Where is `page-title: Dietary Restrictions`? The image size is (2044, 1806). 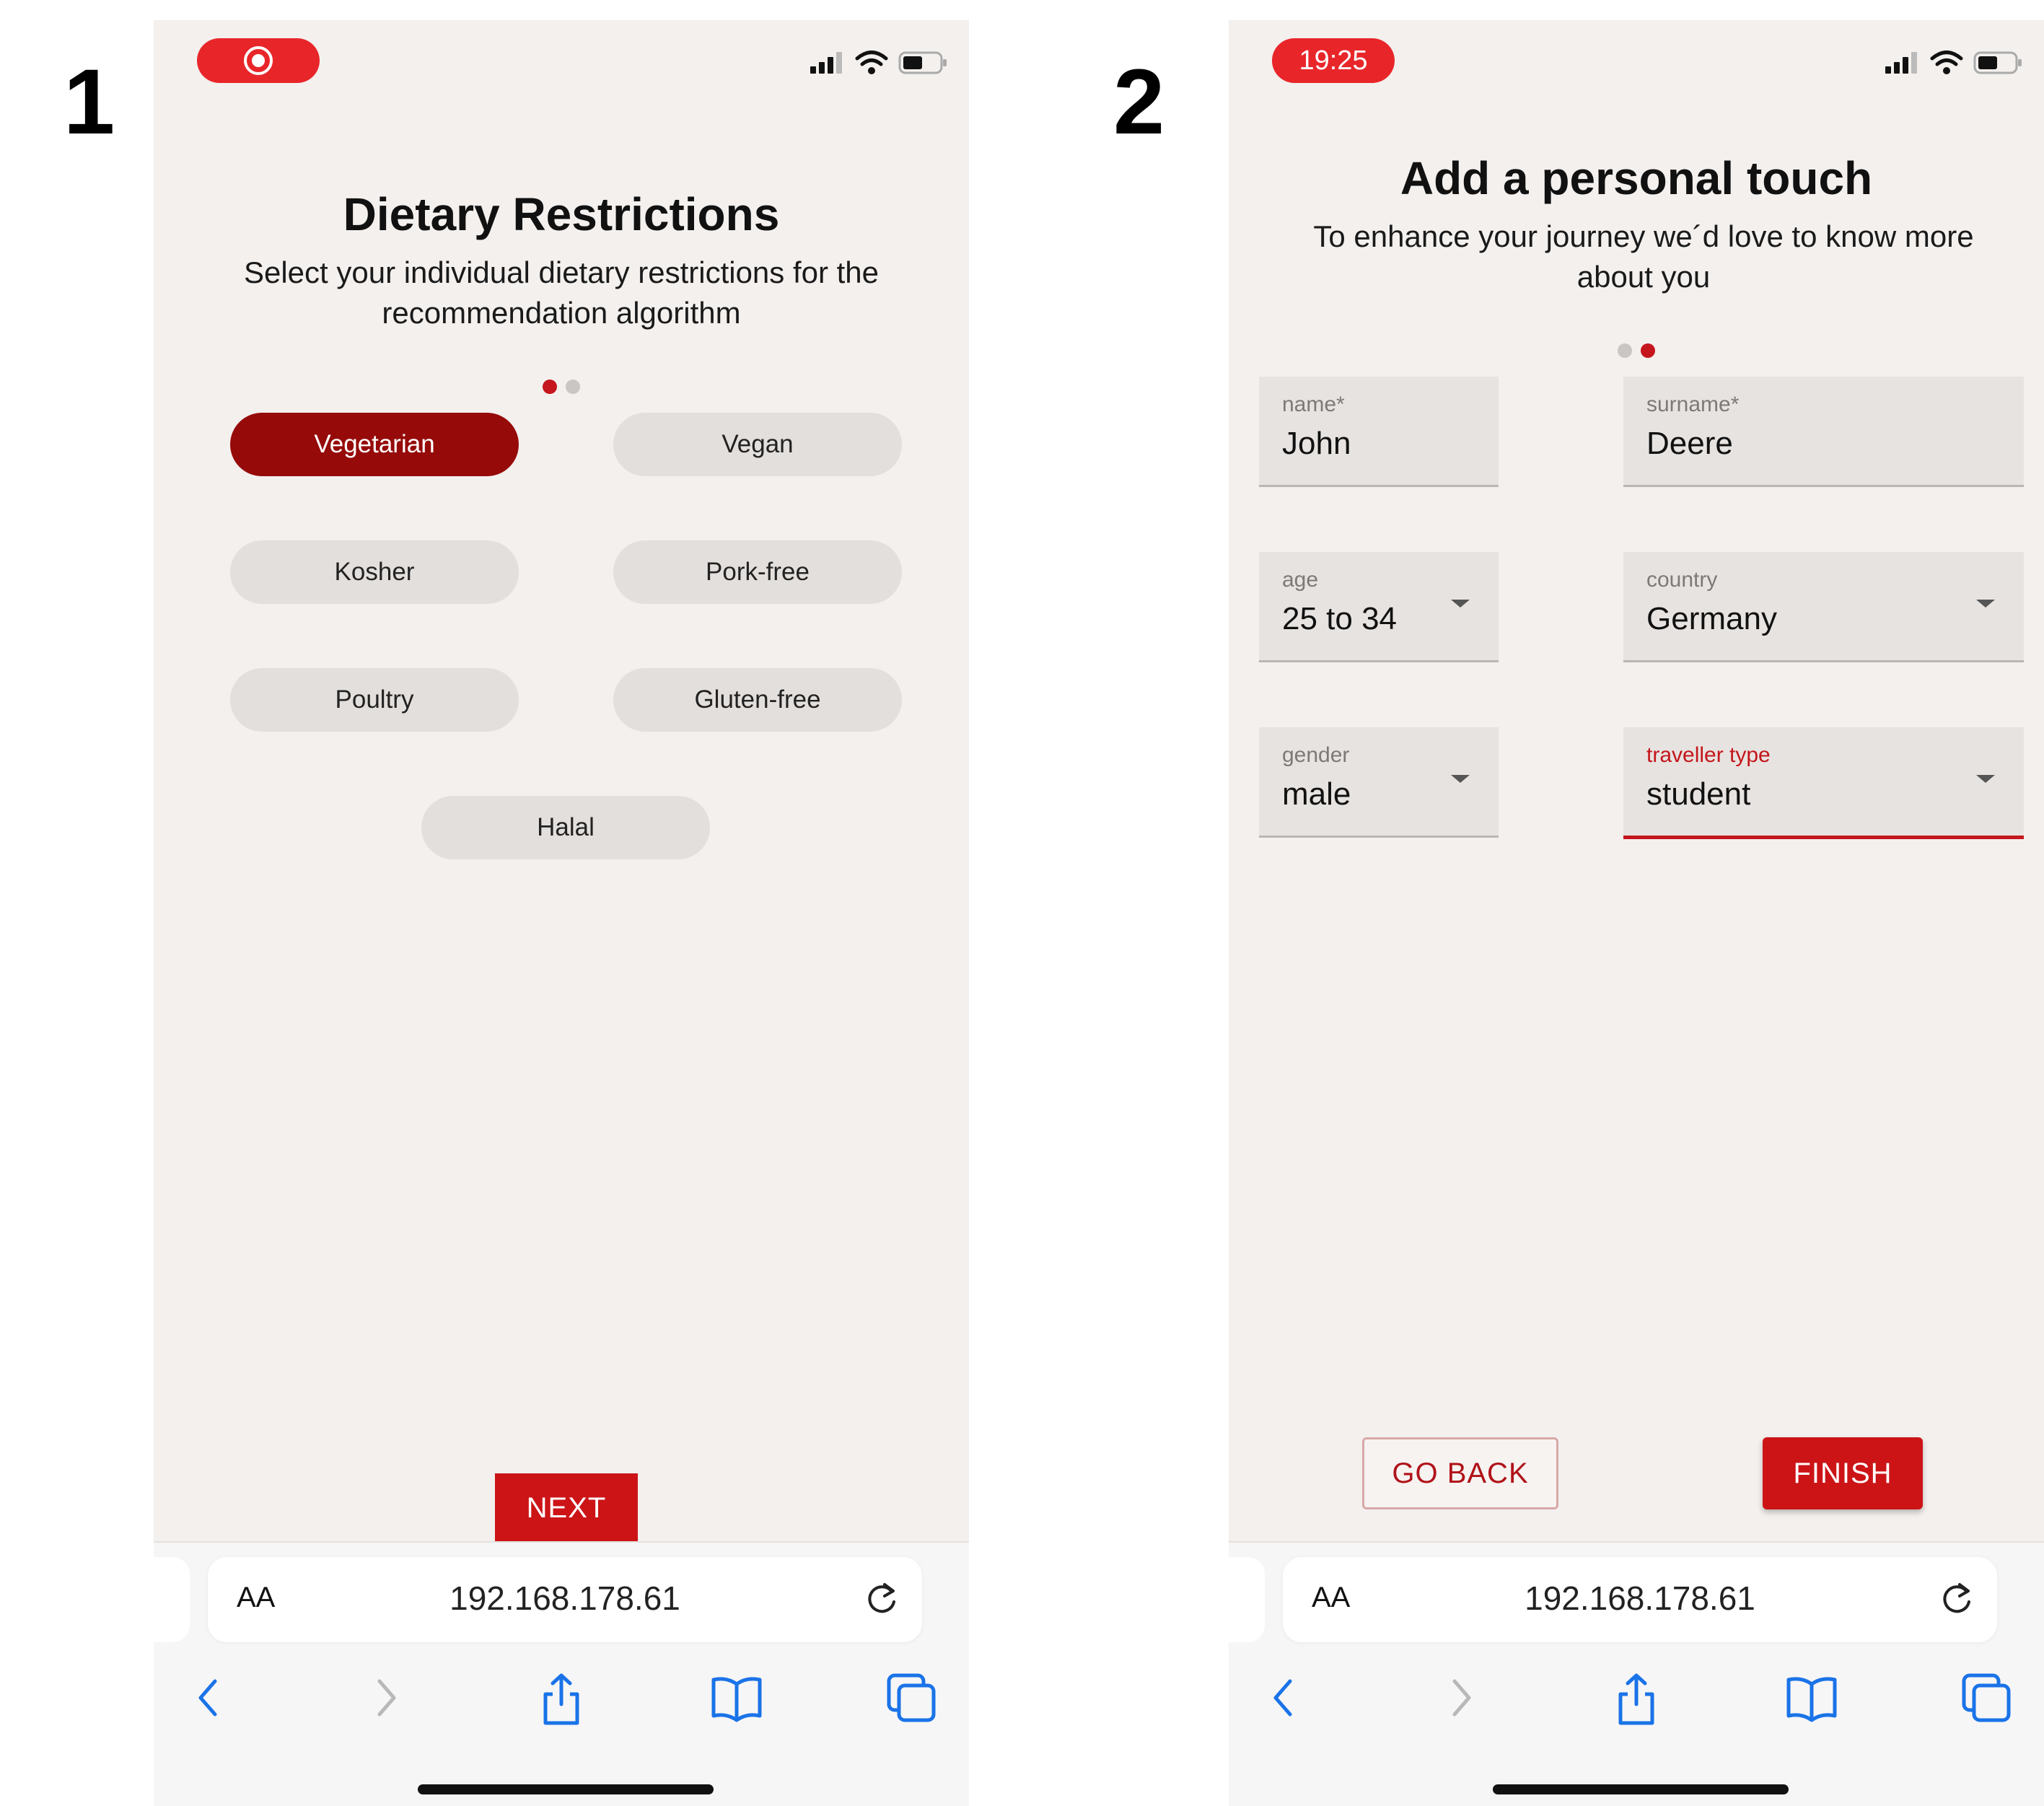
page-title: Dietary Restrictions is located at coordinates (561, 214).